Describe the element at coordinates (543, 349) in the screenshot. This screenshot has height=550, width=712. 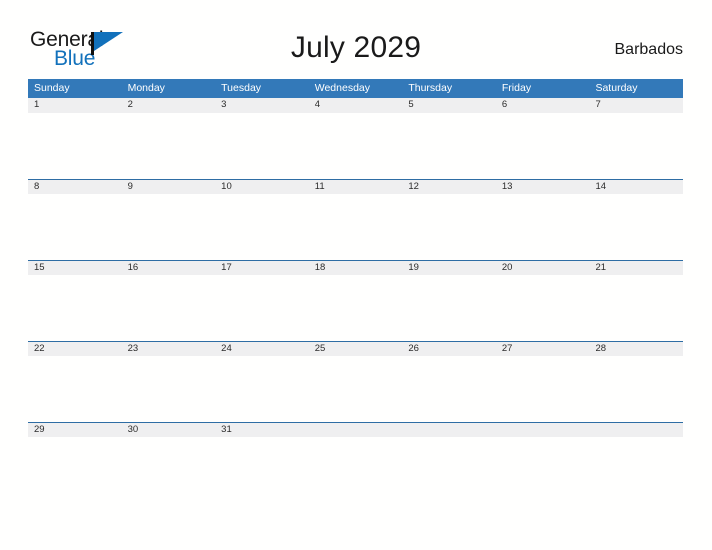
I see `day-number-cell: 27` at that location.